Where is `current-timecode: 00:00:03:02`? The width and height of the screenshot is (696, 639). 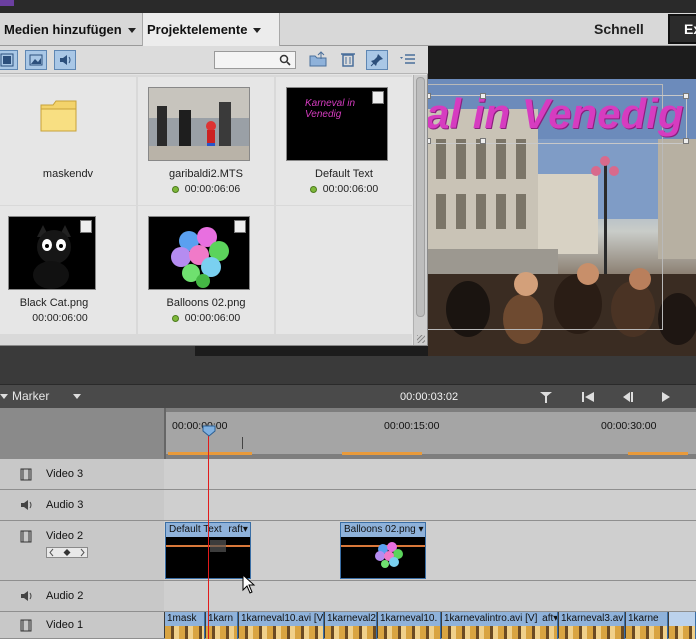
current-timecode: 00:00:03:02 is located at coordinates (429, 397).